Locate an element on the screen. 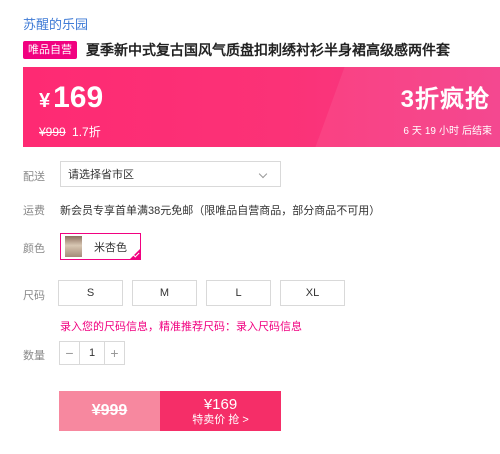 The height and width of the screenshot is (454, 500). freight-info: 新会员专享首单满38元免邮（限唯品自营商品，部分商品不可用） is located at coordinates (220, 211).